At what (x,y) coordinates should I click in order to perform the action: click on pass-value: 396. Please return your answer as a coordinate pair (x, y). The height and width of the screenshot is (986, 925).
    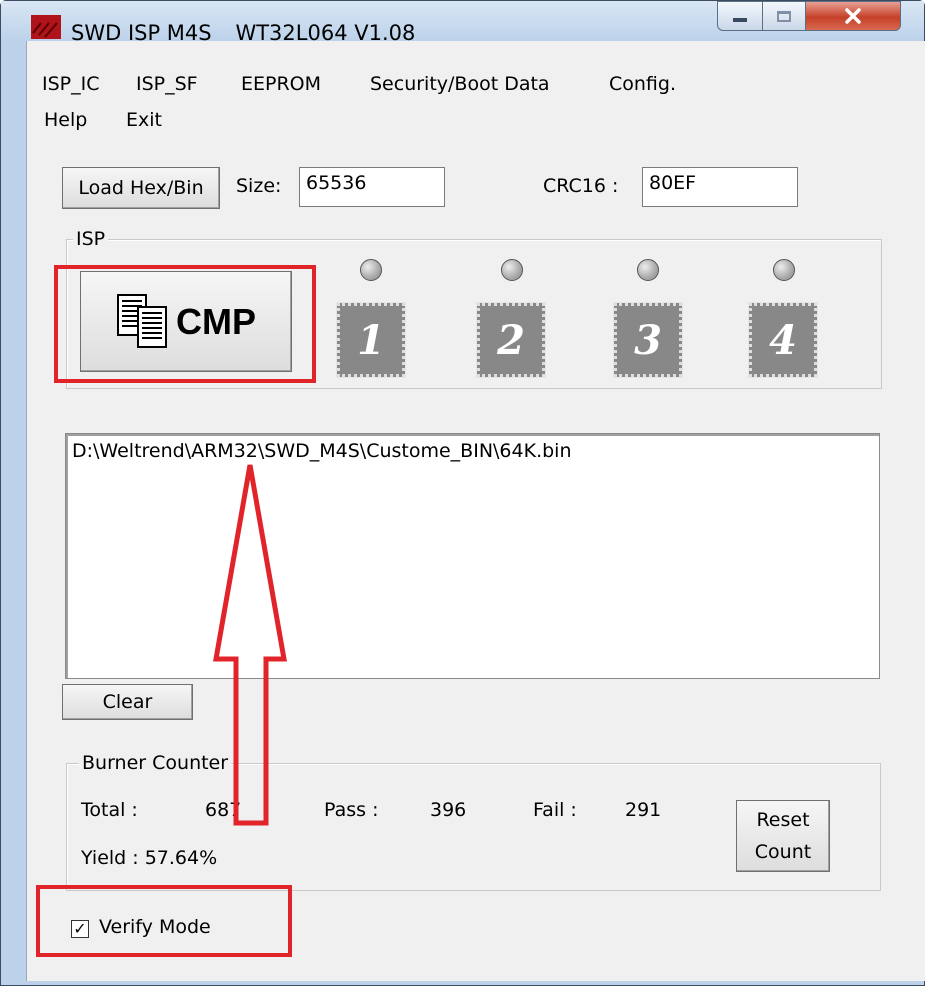
    Looking at the image, I should click on (448, 810).